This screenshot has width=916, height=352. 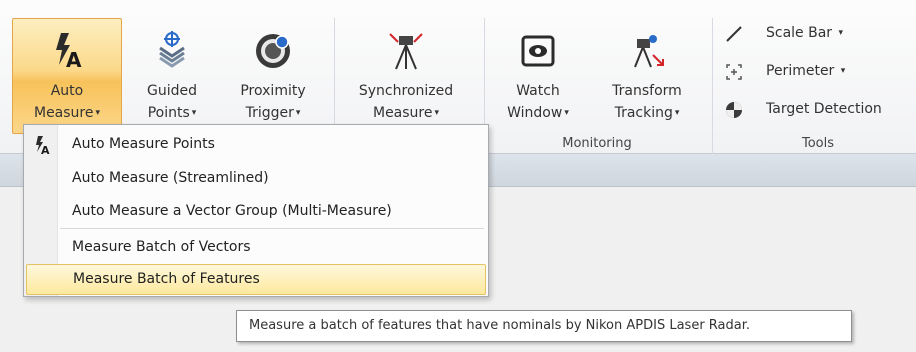 What do you see at coordinates (273, 91) in the screenshot?
I see `proximity-trigger-label-1: Proximity` at bounding box center [273, 91].